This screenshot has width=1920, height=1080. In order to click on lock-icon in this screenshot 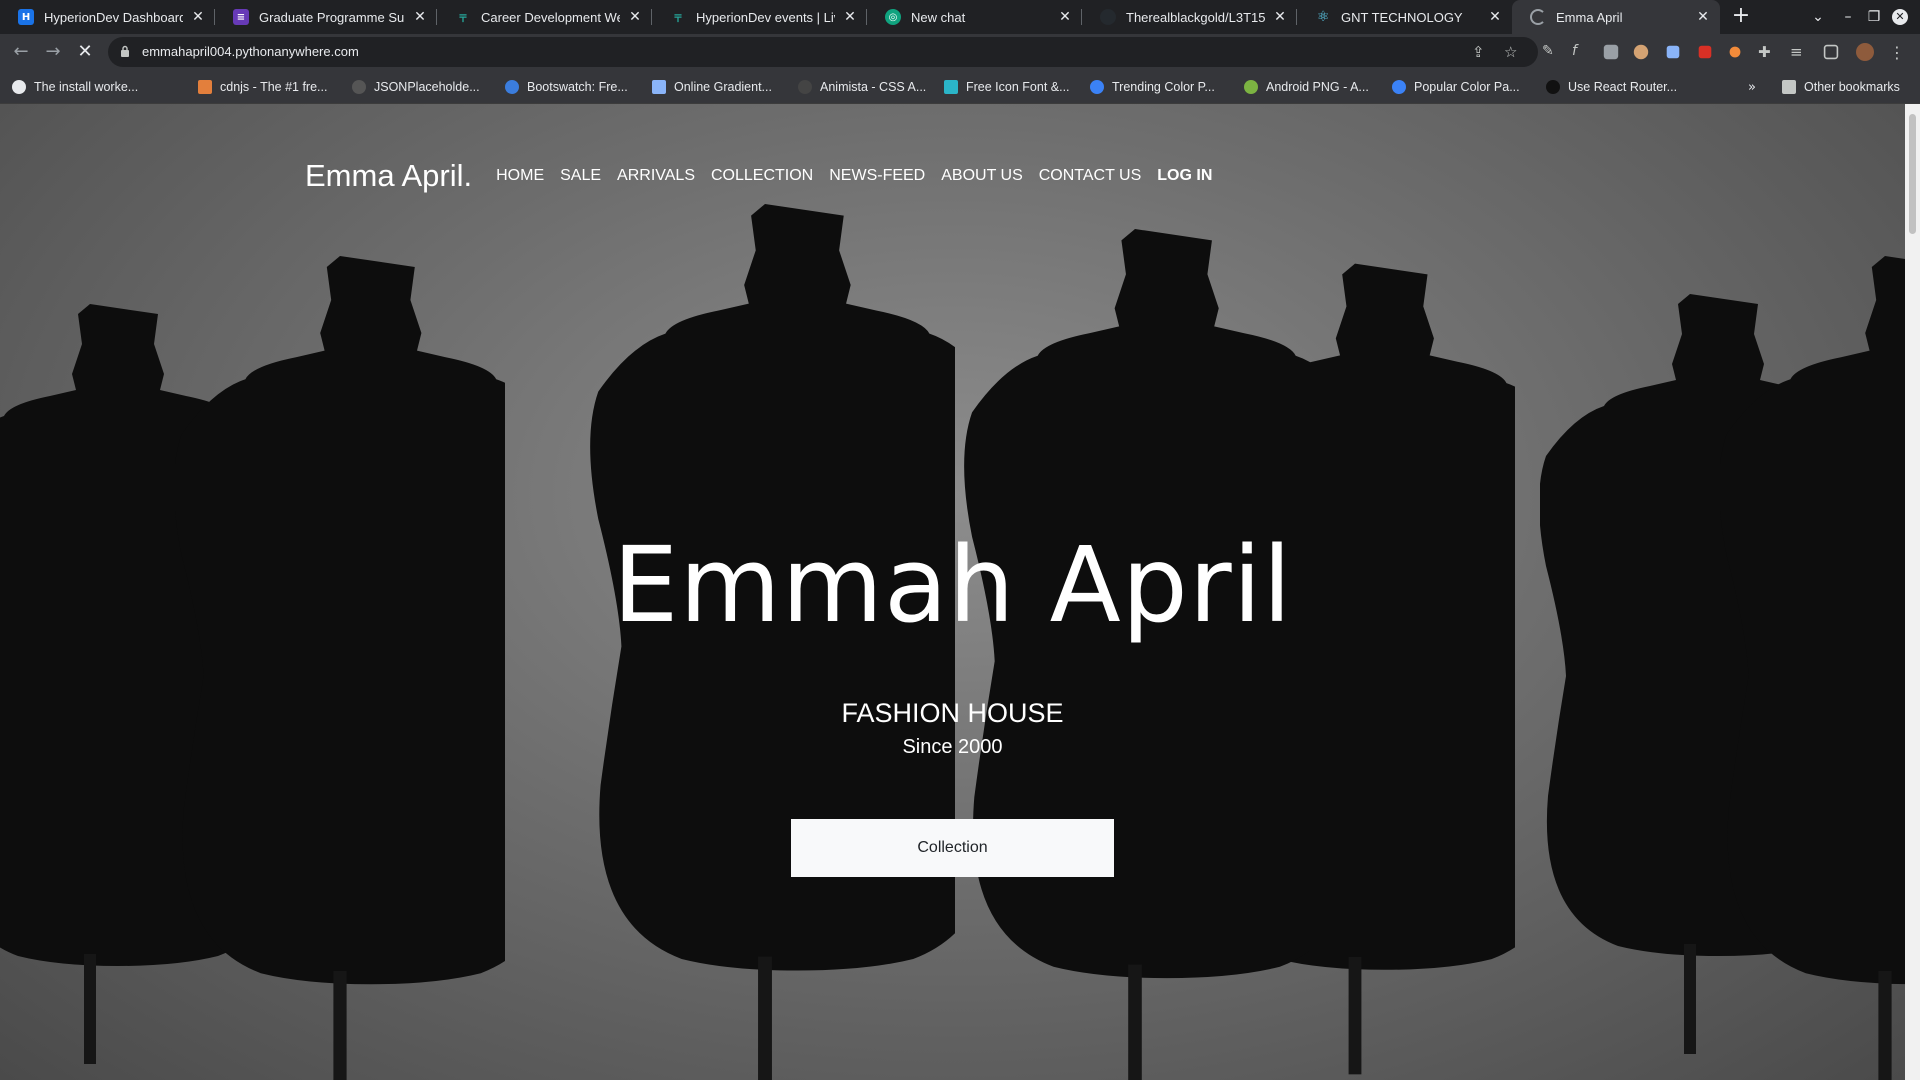, I will do `click(125, 51)`.